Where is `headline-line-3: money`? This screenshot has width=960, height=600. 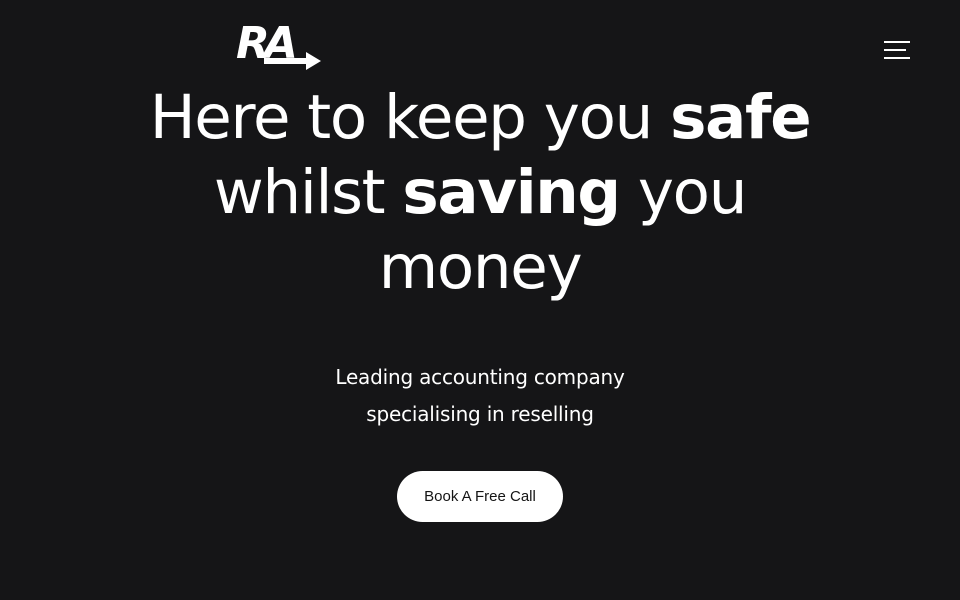
headline-line-3: money is located at coordinates (480, 267).